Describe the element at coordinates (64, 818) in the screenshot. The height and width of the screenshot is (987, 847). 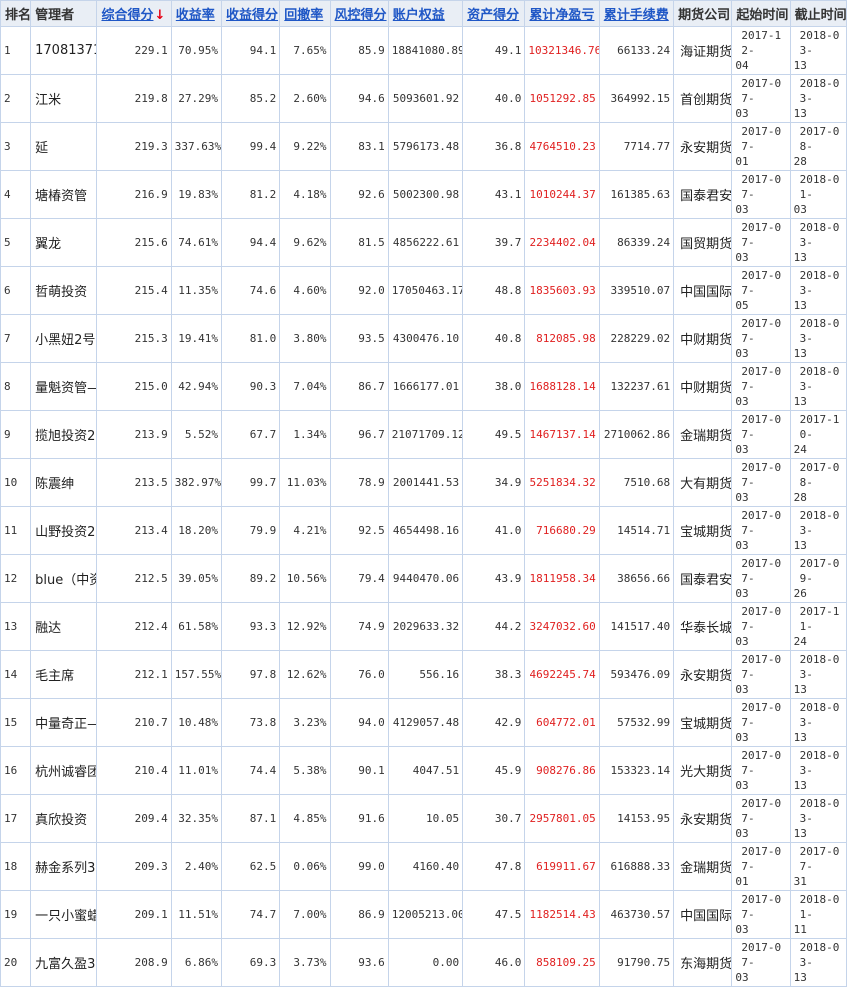
I see `cell-manager: 真欣投资` at that location.